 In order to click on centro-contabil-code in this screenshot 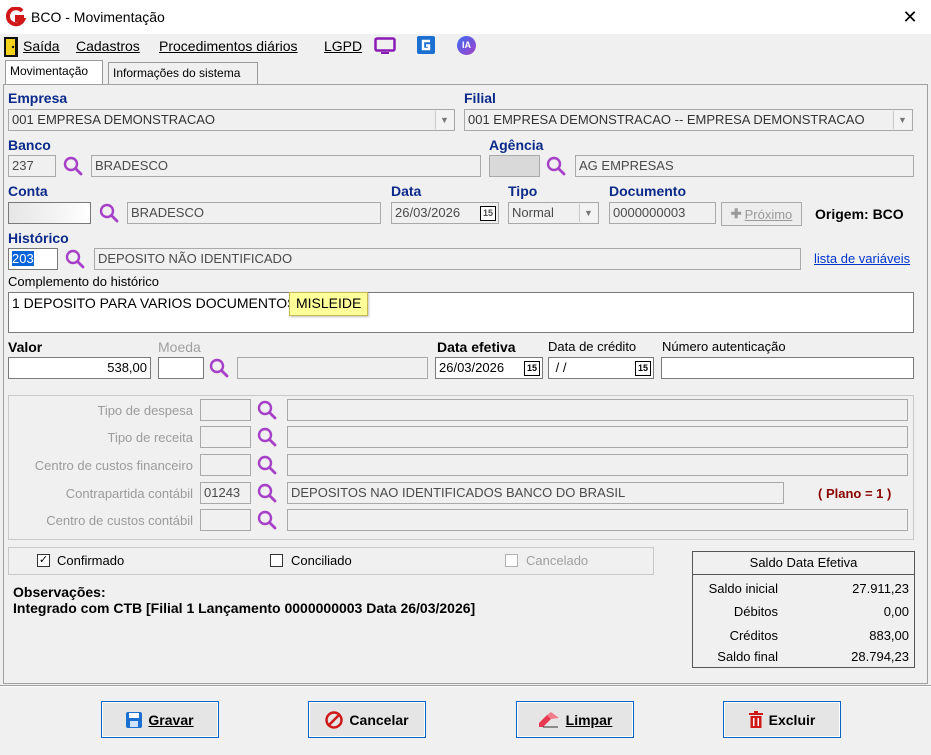, I will do `click(225, 520)`.